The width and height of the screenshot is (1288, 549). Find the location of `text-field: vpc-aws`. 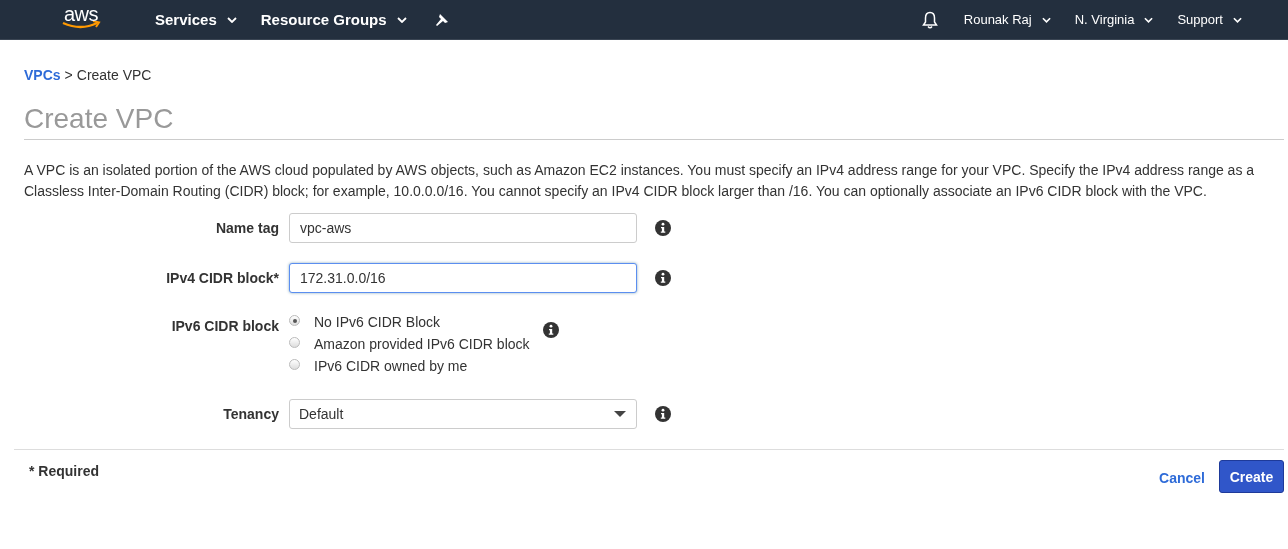

text-field: vpc-aws is located at coordinates (463, 228).